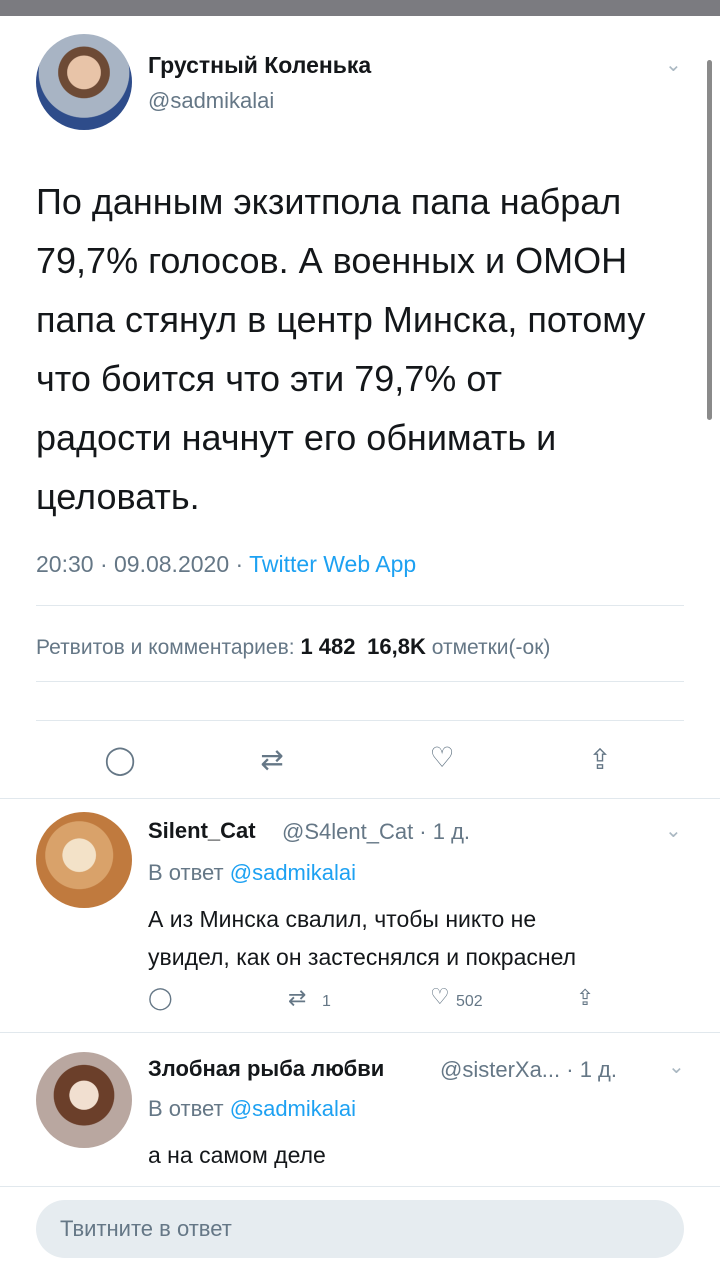 The image size is (720, 1280). Describe the element at coordinates (143, 564) in the screenshot. I see `tweet-time-date: 20:30 · 09.08.2020 ·` at that location.